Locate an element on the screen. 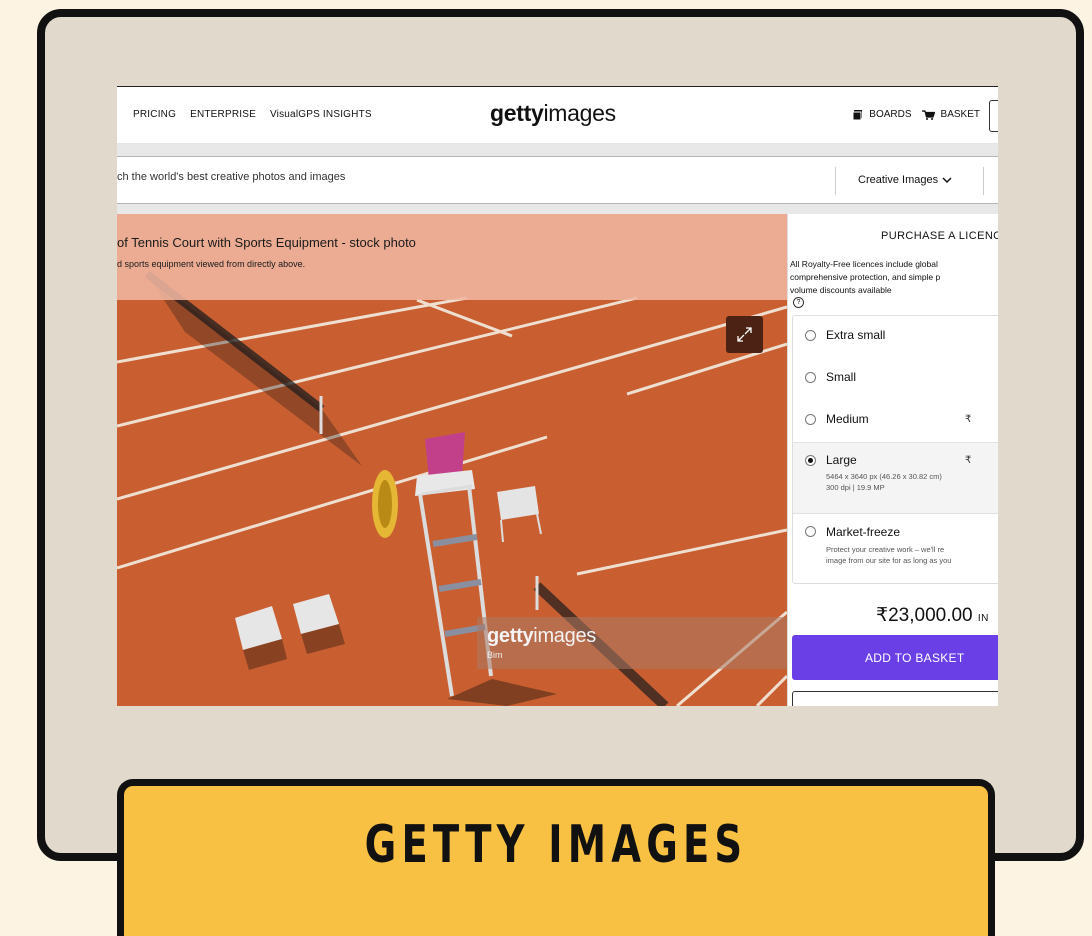 The width and height of the screenshot is (1092, 936). logo-bold: getty is located at coordinates (517, 113).